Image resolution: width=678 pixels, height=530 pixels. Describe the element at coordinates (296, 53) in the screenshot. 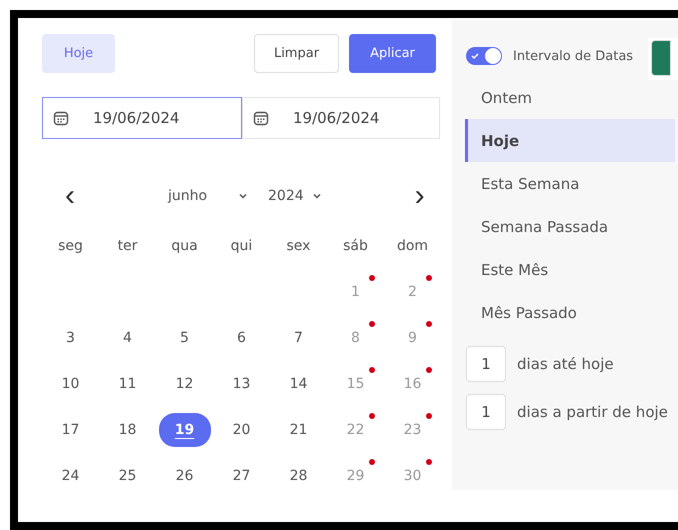

I see `clear-button: Limpar` at that location.